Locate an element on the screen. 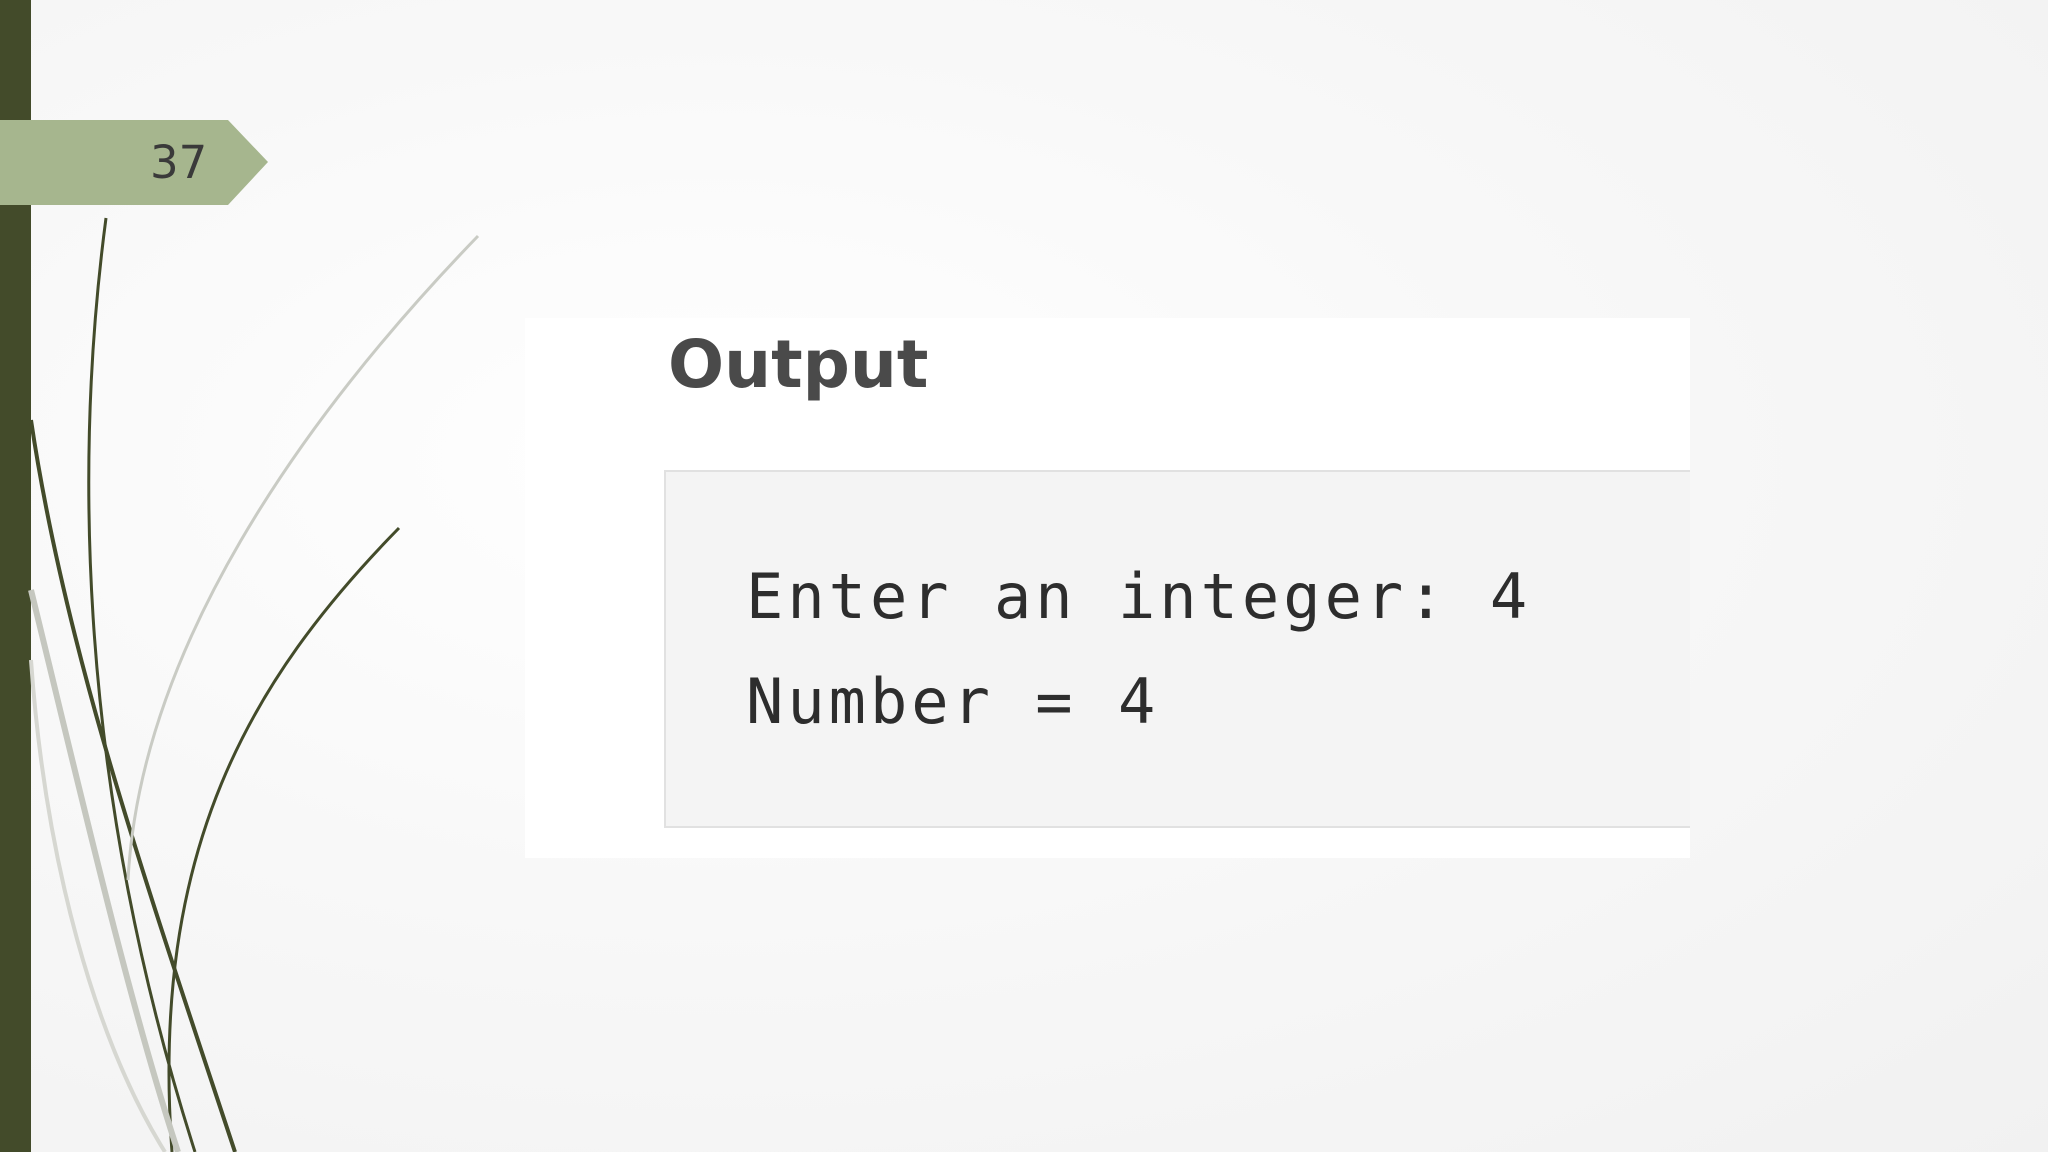  console-line-prompt: Enter an integer: 4 is located at coordinates (1139, 596).